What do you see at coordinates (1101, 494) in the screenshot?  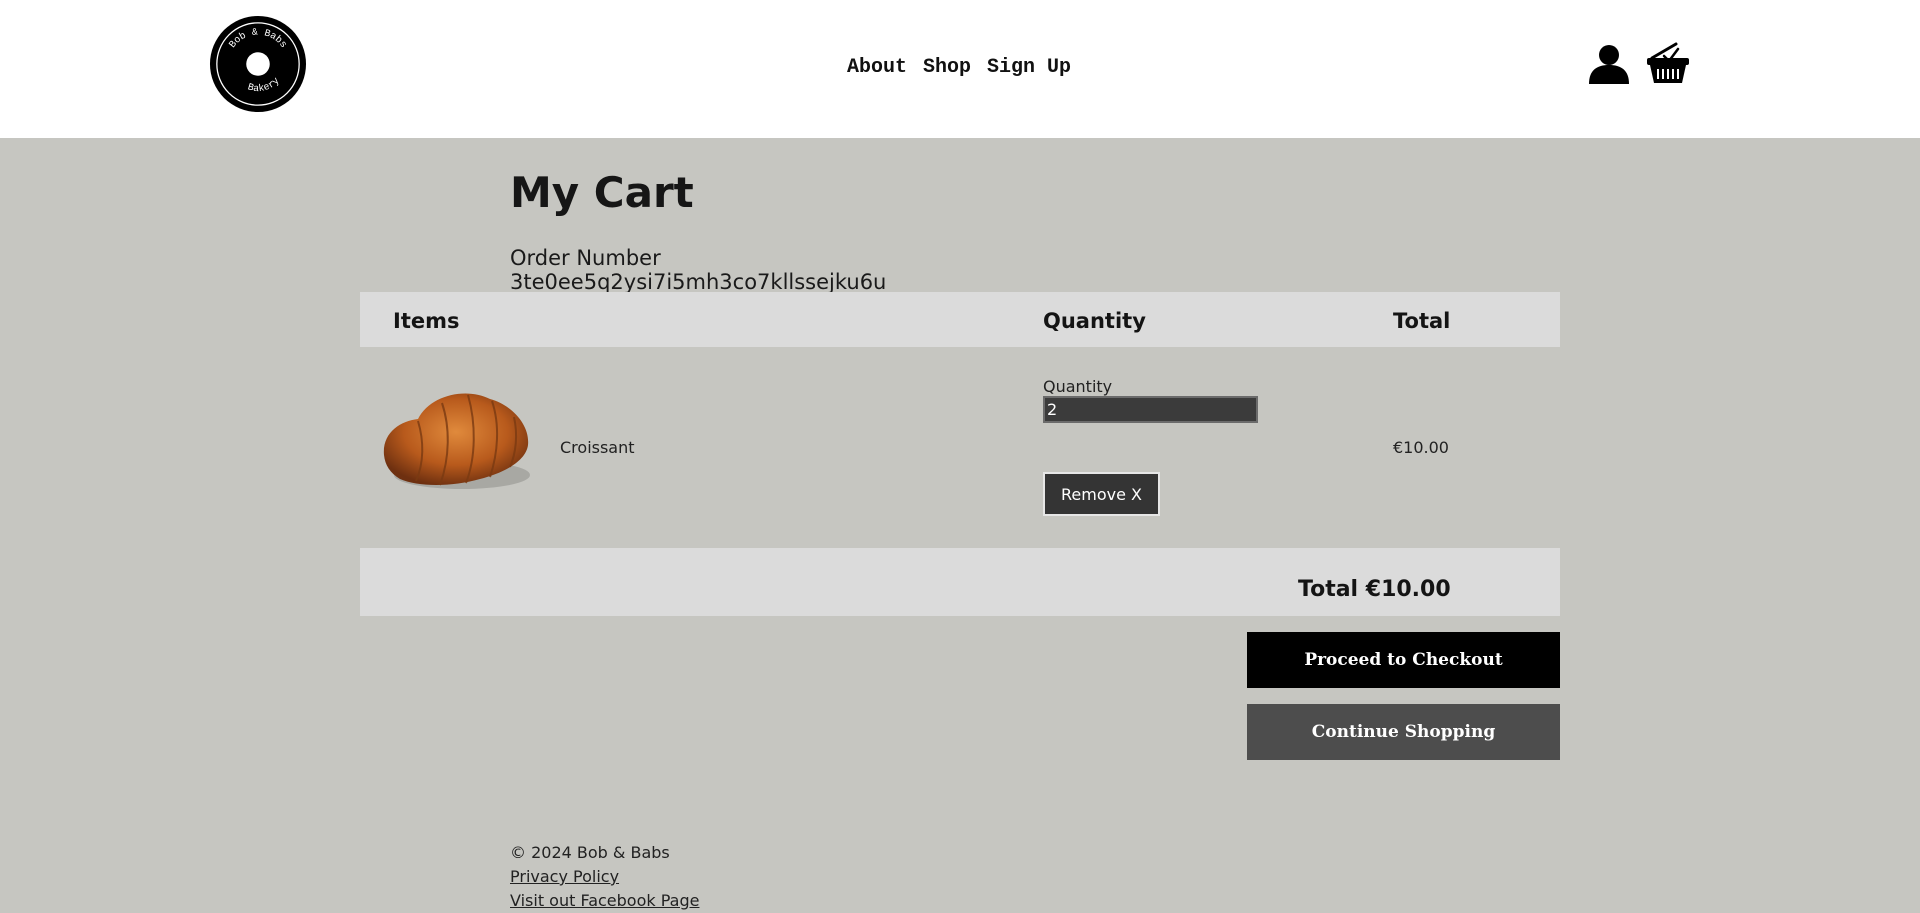 I see `remove-item-button: Remove X` at bounding box center [1101, 494].